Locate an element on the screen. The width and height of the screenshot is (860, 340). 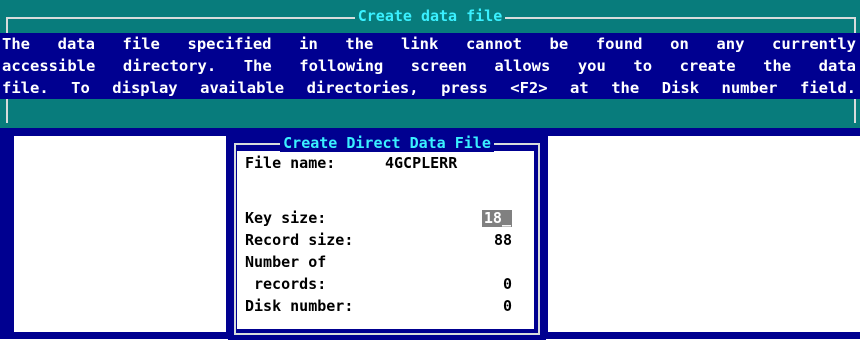
info-panel-title: Create data file is located at coordinates (430, 16).